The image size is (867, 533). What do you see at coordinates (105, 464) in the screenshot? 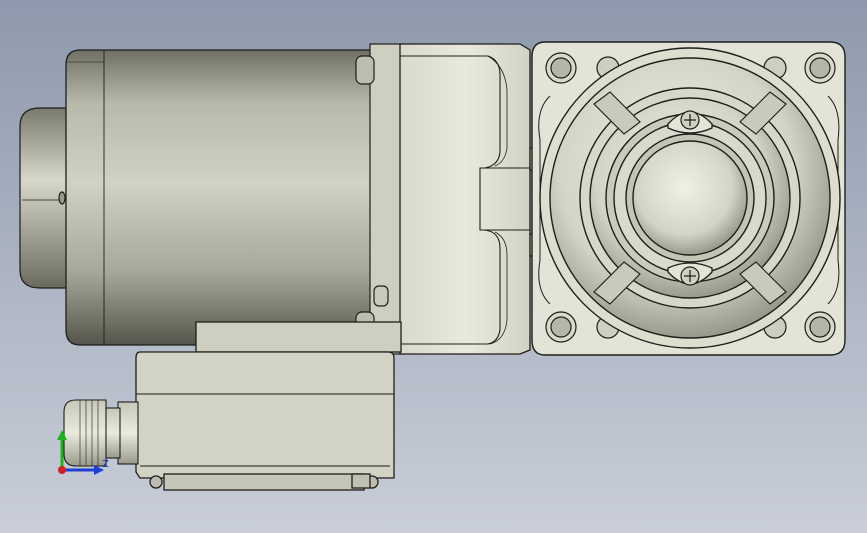
I see `triad-z-label: Z` at bounding box center [105, 464].